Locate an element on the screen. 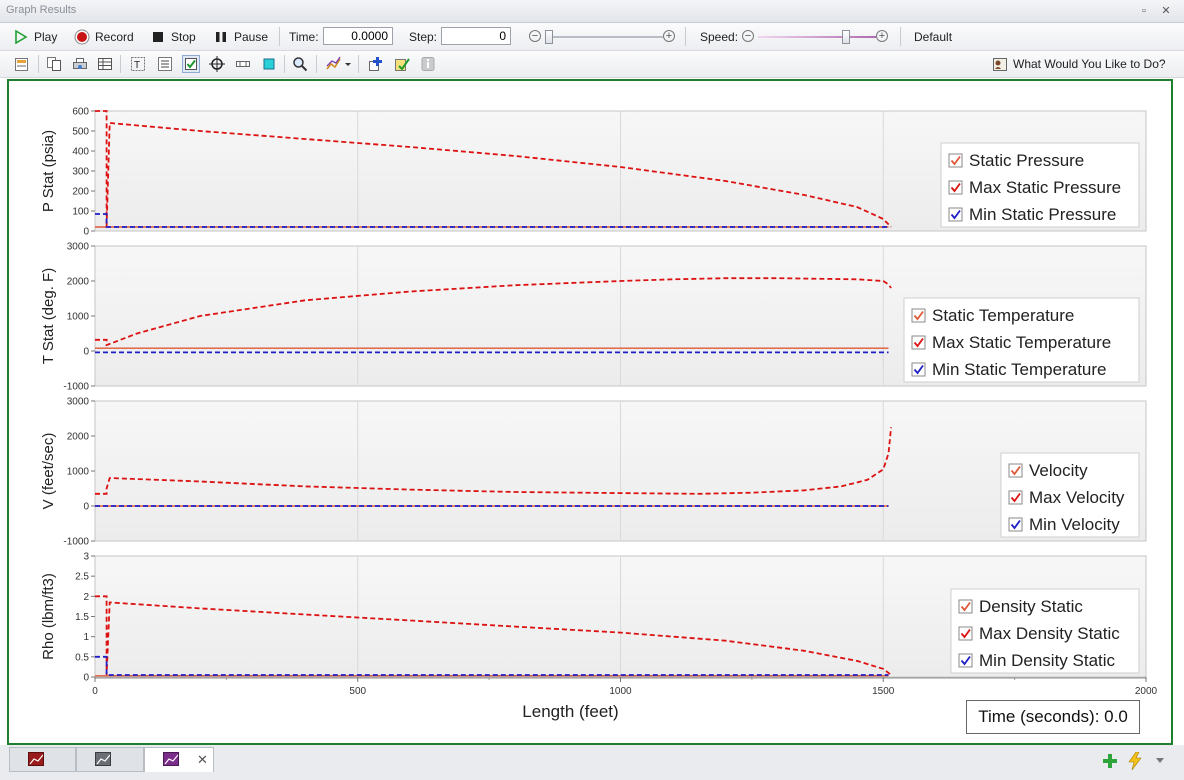 The image size is (1184, 780). graph-tabs-bar: ✕ is located at coordinates (592, 762).